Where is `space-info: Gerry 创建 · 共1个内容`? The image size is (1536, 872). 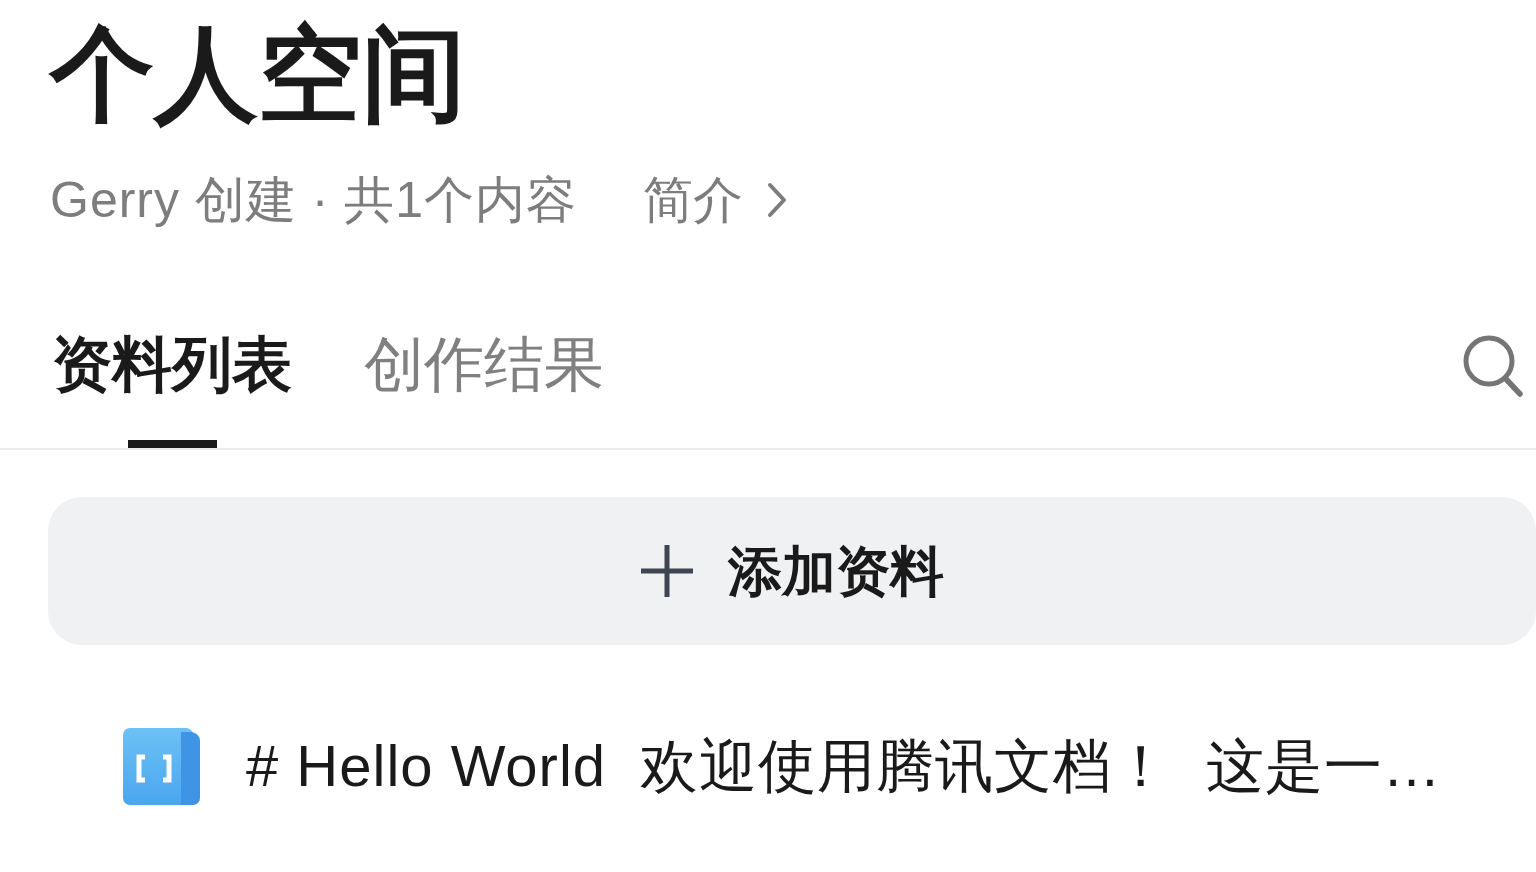 space-info: Gerry 创建 · 共1个内容 is located at coordinates (314, 200).